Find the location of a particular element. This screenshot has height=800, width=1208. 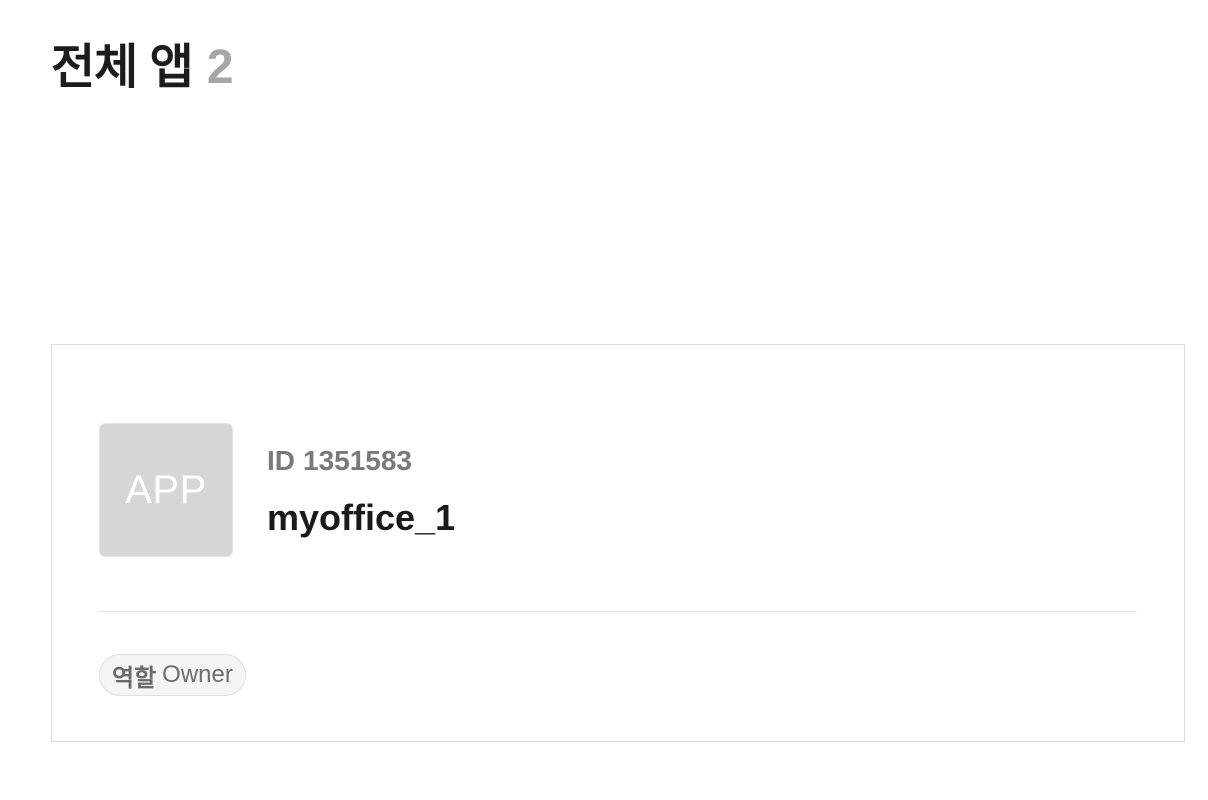

app-thumbnail-text: APP is located at coordinates (166, 489).